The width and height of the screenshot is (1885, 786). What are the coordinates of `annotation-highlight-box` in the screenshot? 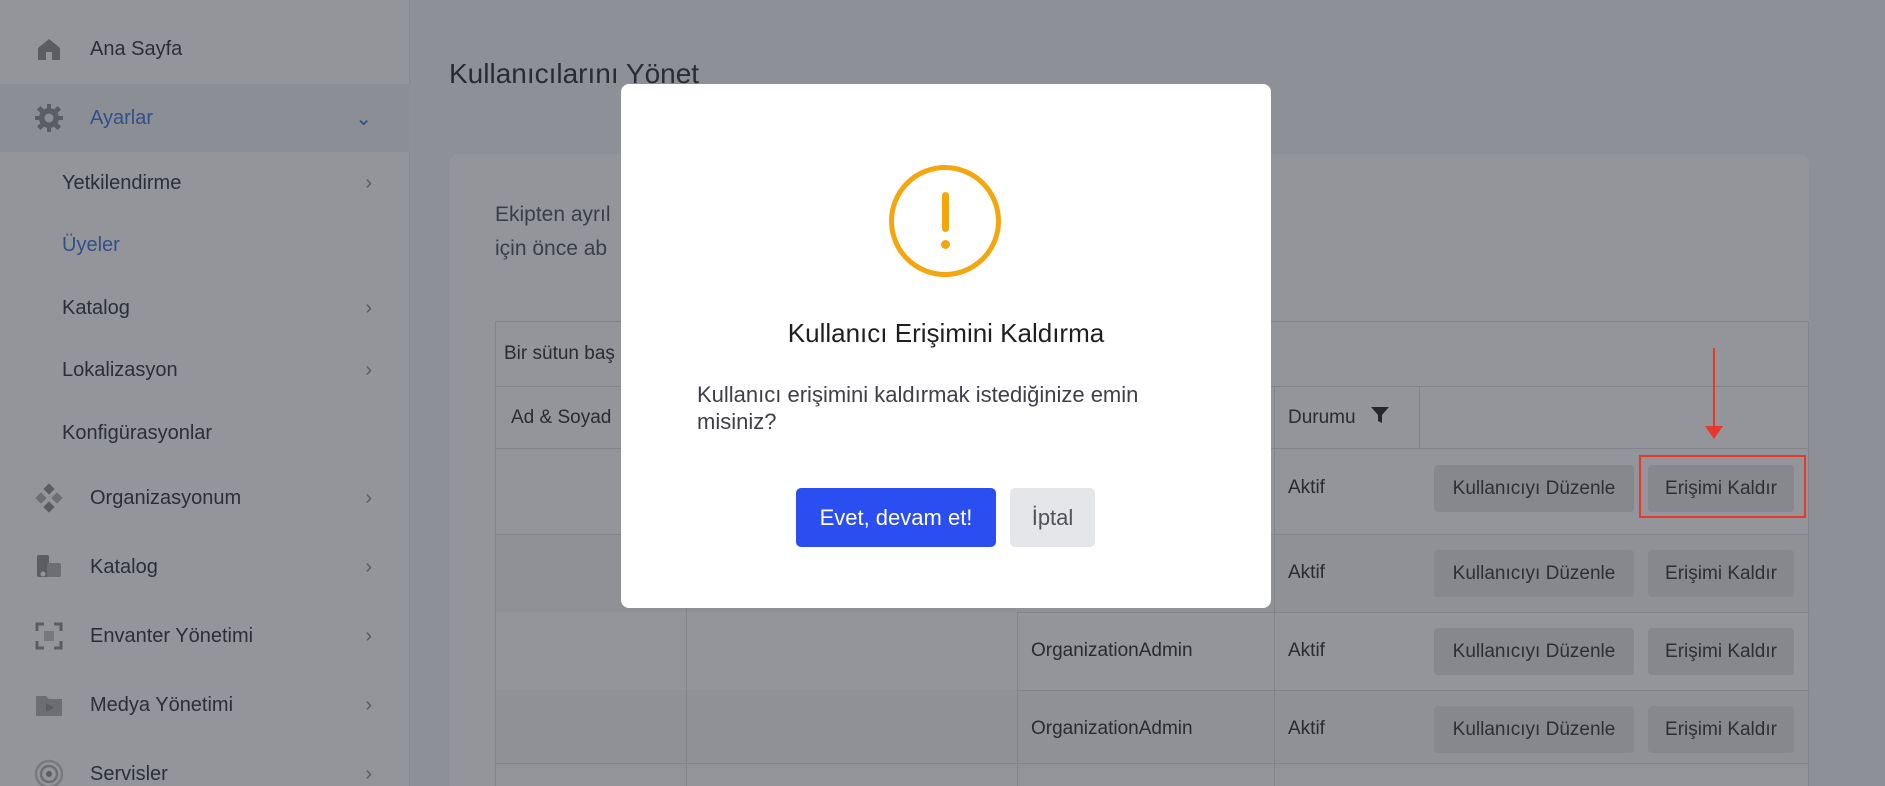 It's located at (1722, 486).